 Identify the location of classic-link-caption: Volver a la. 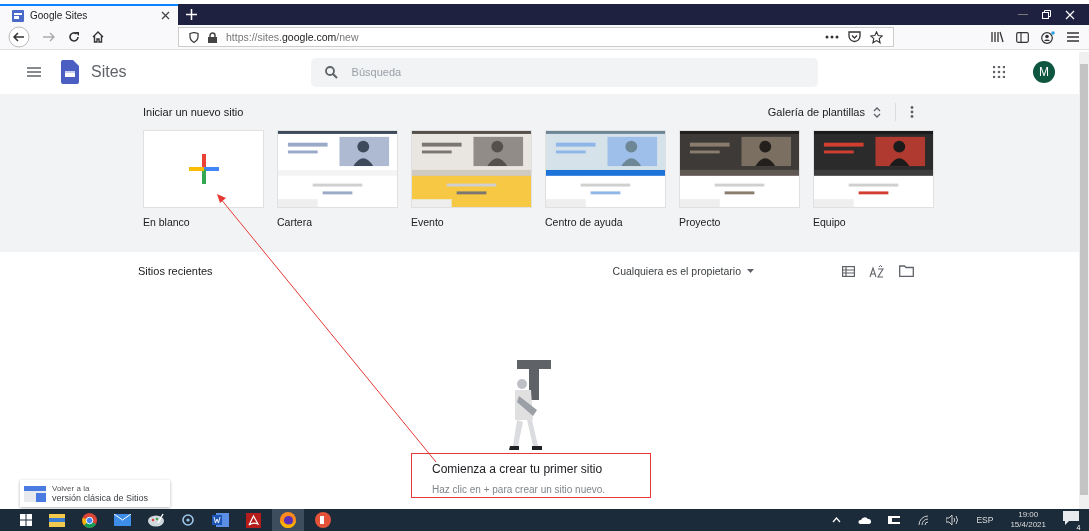
(71, 488).